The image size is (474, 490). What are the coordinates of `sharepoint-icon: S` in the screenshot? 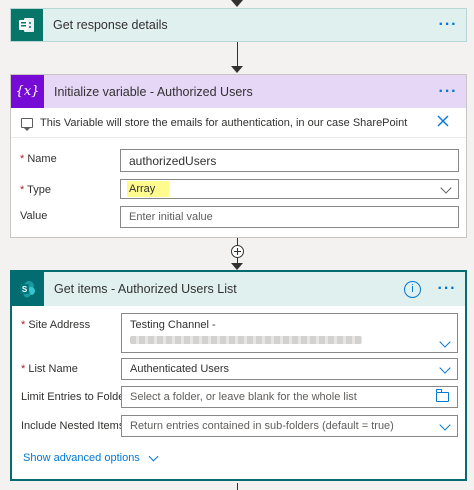 It's located at (28, 289).